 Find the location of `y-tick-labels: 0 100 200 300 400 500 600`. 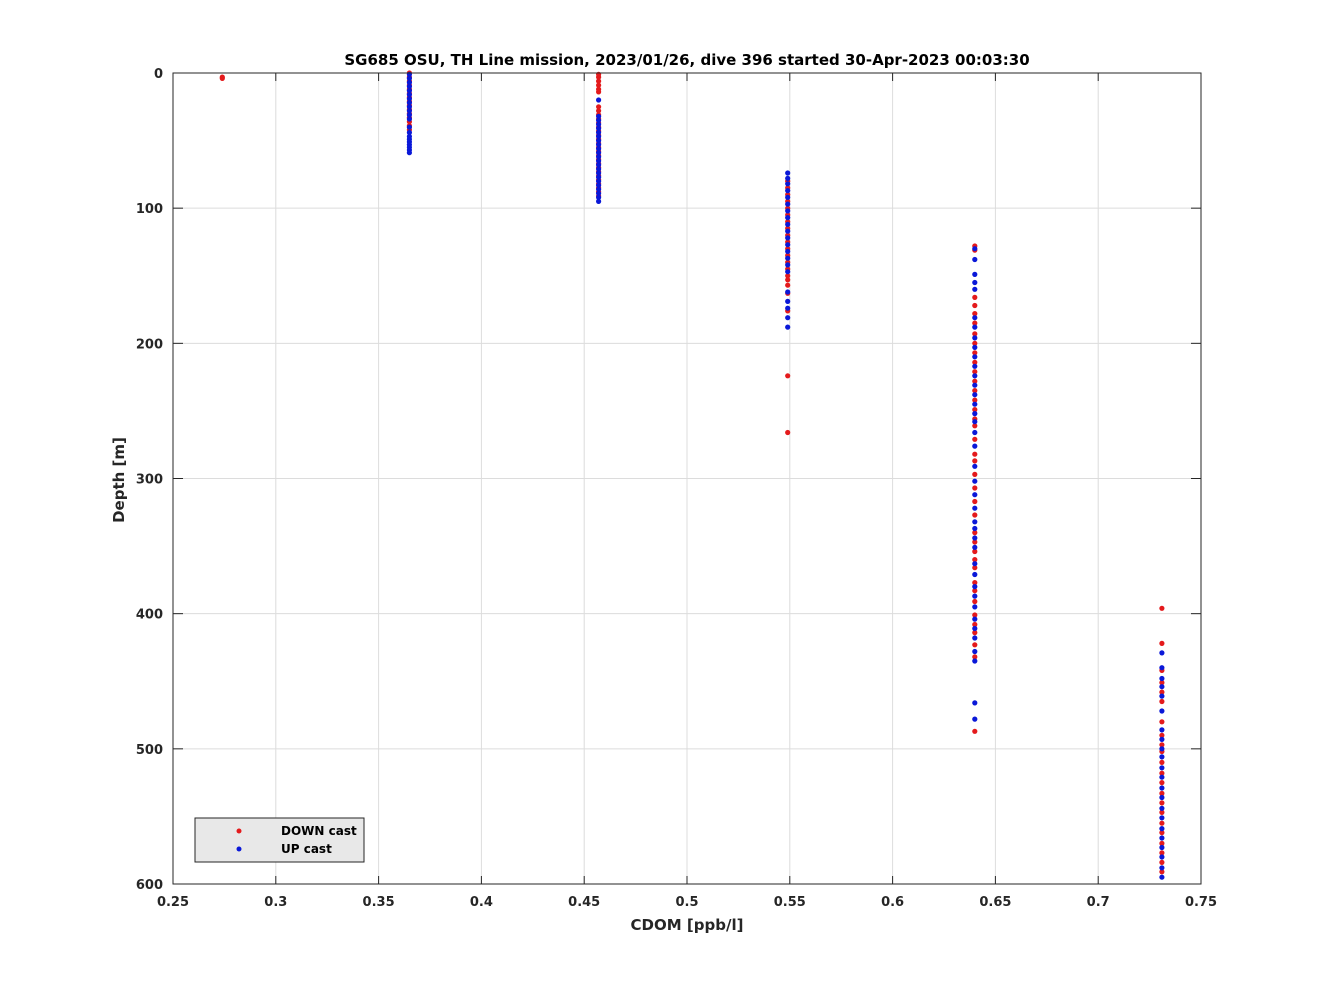

y-tick-labels: 0 100 200 300 400 500 600 is located at coordinates (149, 480).